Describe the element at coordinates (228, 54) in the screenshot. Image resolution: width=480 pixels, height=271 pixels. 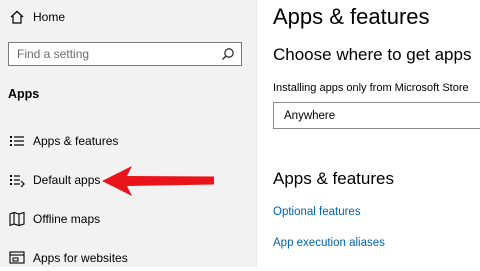
I see `search-icon` at that location.